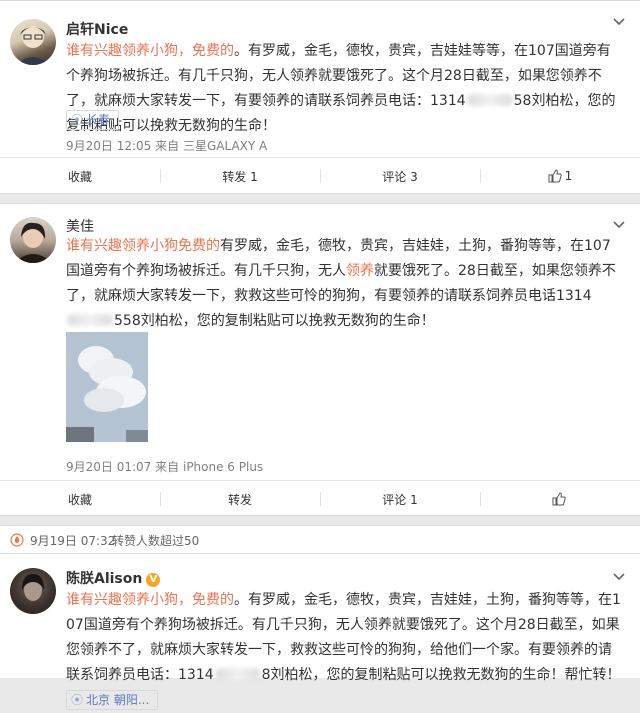 The width and height of the screenshot is (640, 713). Describe the element at coordinates (240, 499) in the screenshot. I see `repost-button: 转发` at that location.